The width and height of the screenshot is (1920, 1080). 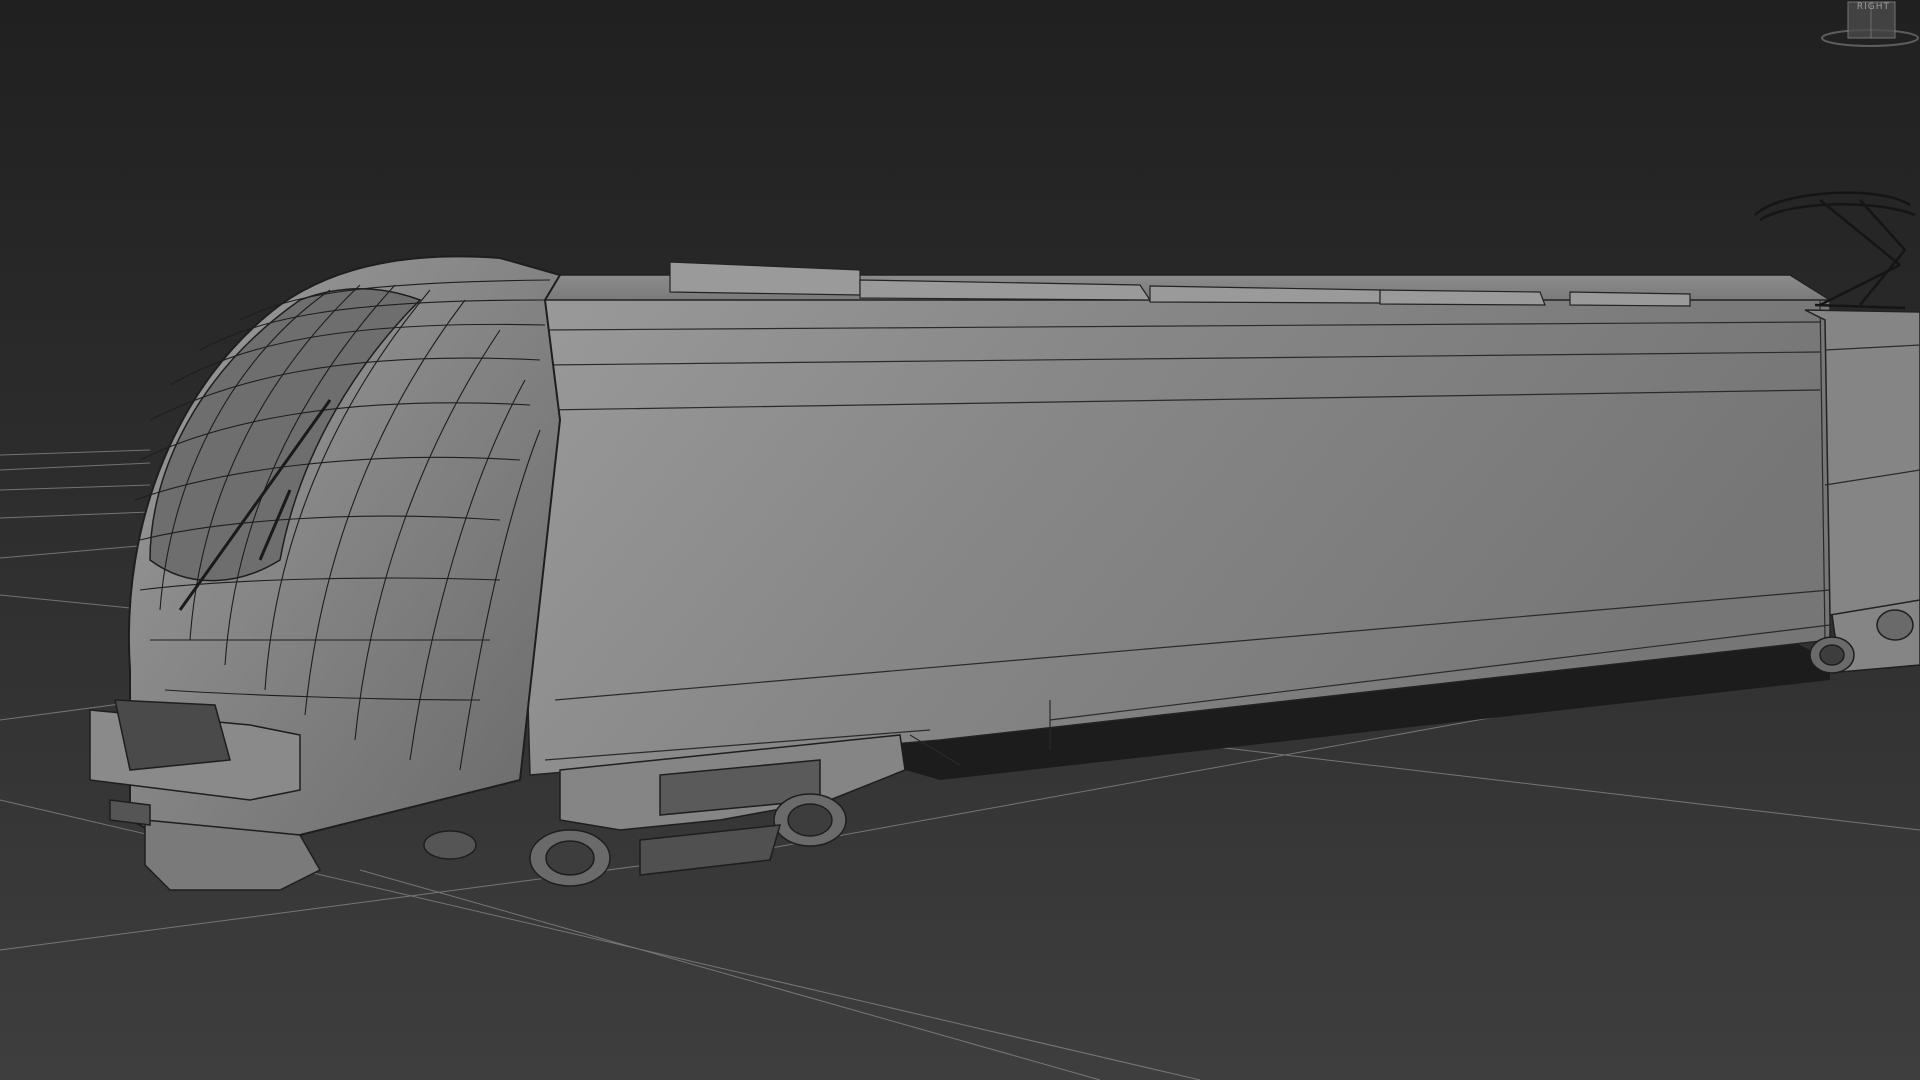 What do you see at coordinates (1860, 25) in the screenshot?
I see `viewcube-gizmo: RIGHT` at bounding box center [1860, 25].